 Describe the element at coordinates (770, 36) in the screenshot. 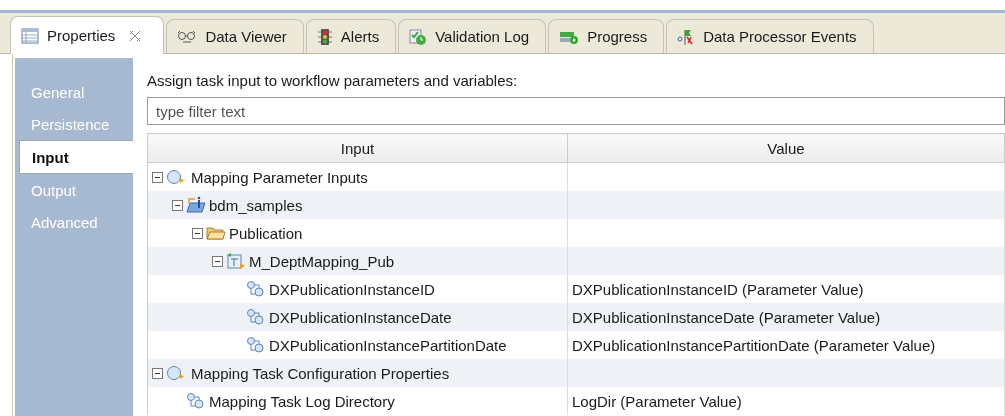

I see `tab: Data Processor Events` at that location.